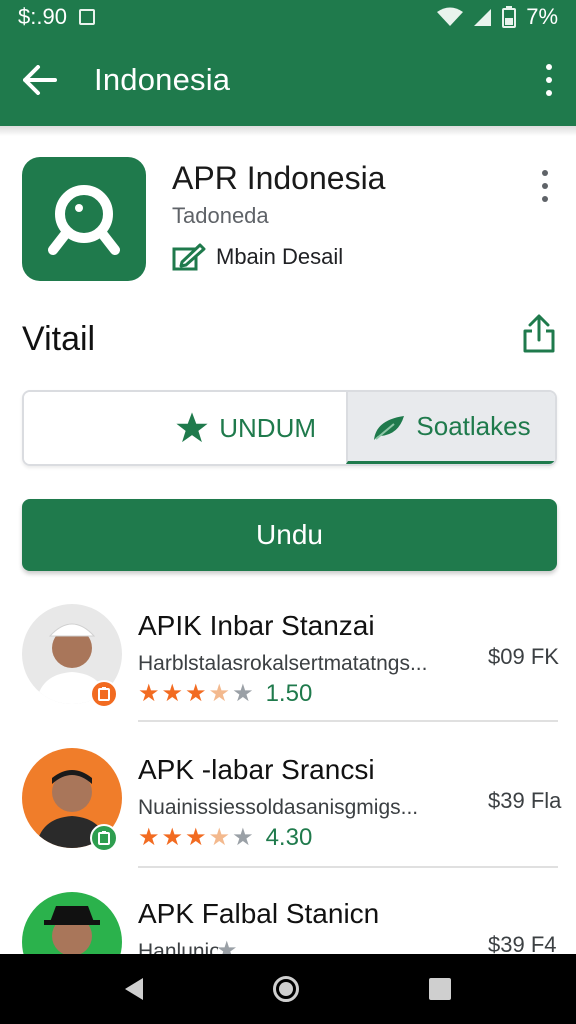 This screenshot has height=1024, width=576. Describe the element at coordinates (279, 178) in the screenshot. I see `app-name: APR Indonesia` at that location.